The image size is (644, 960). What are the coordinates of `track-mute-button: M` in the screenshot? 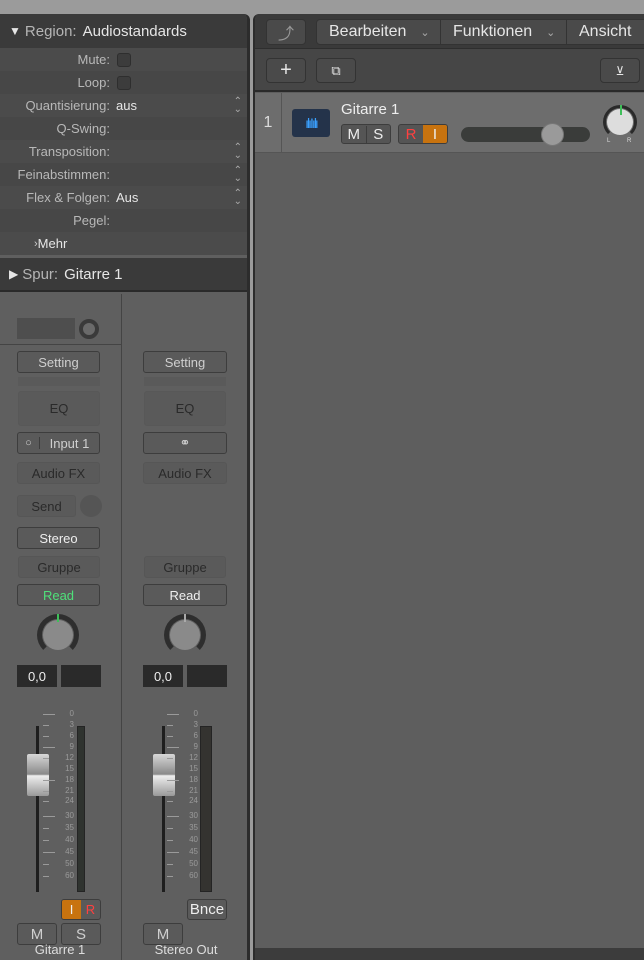 It's located at (354, 134).